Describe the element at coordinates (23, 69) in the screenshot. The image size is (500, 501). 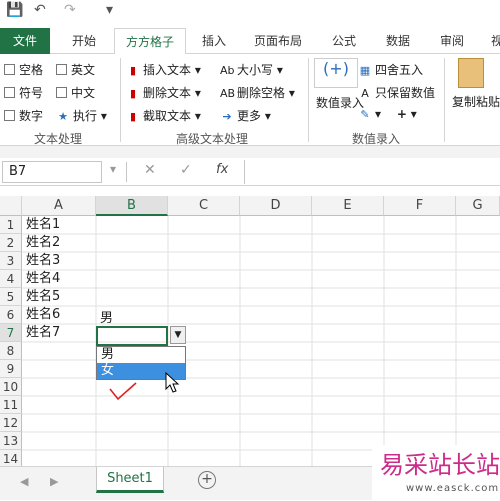
I see `checkbox-space: 空格` at that location.